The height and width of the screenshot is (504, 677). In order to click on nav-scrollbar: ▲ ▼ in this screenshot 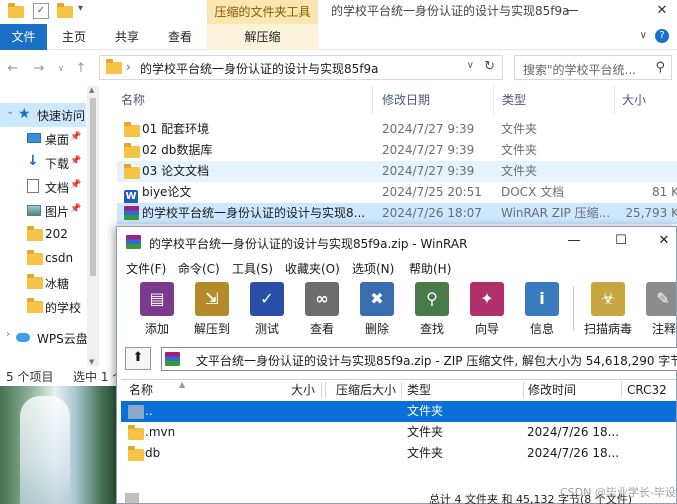, I will do `click(93, 226)`.